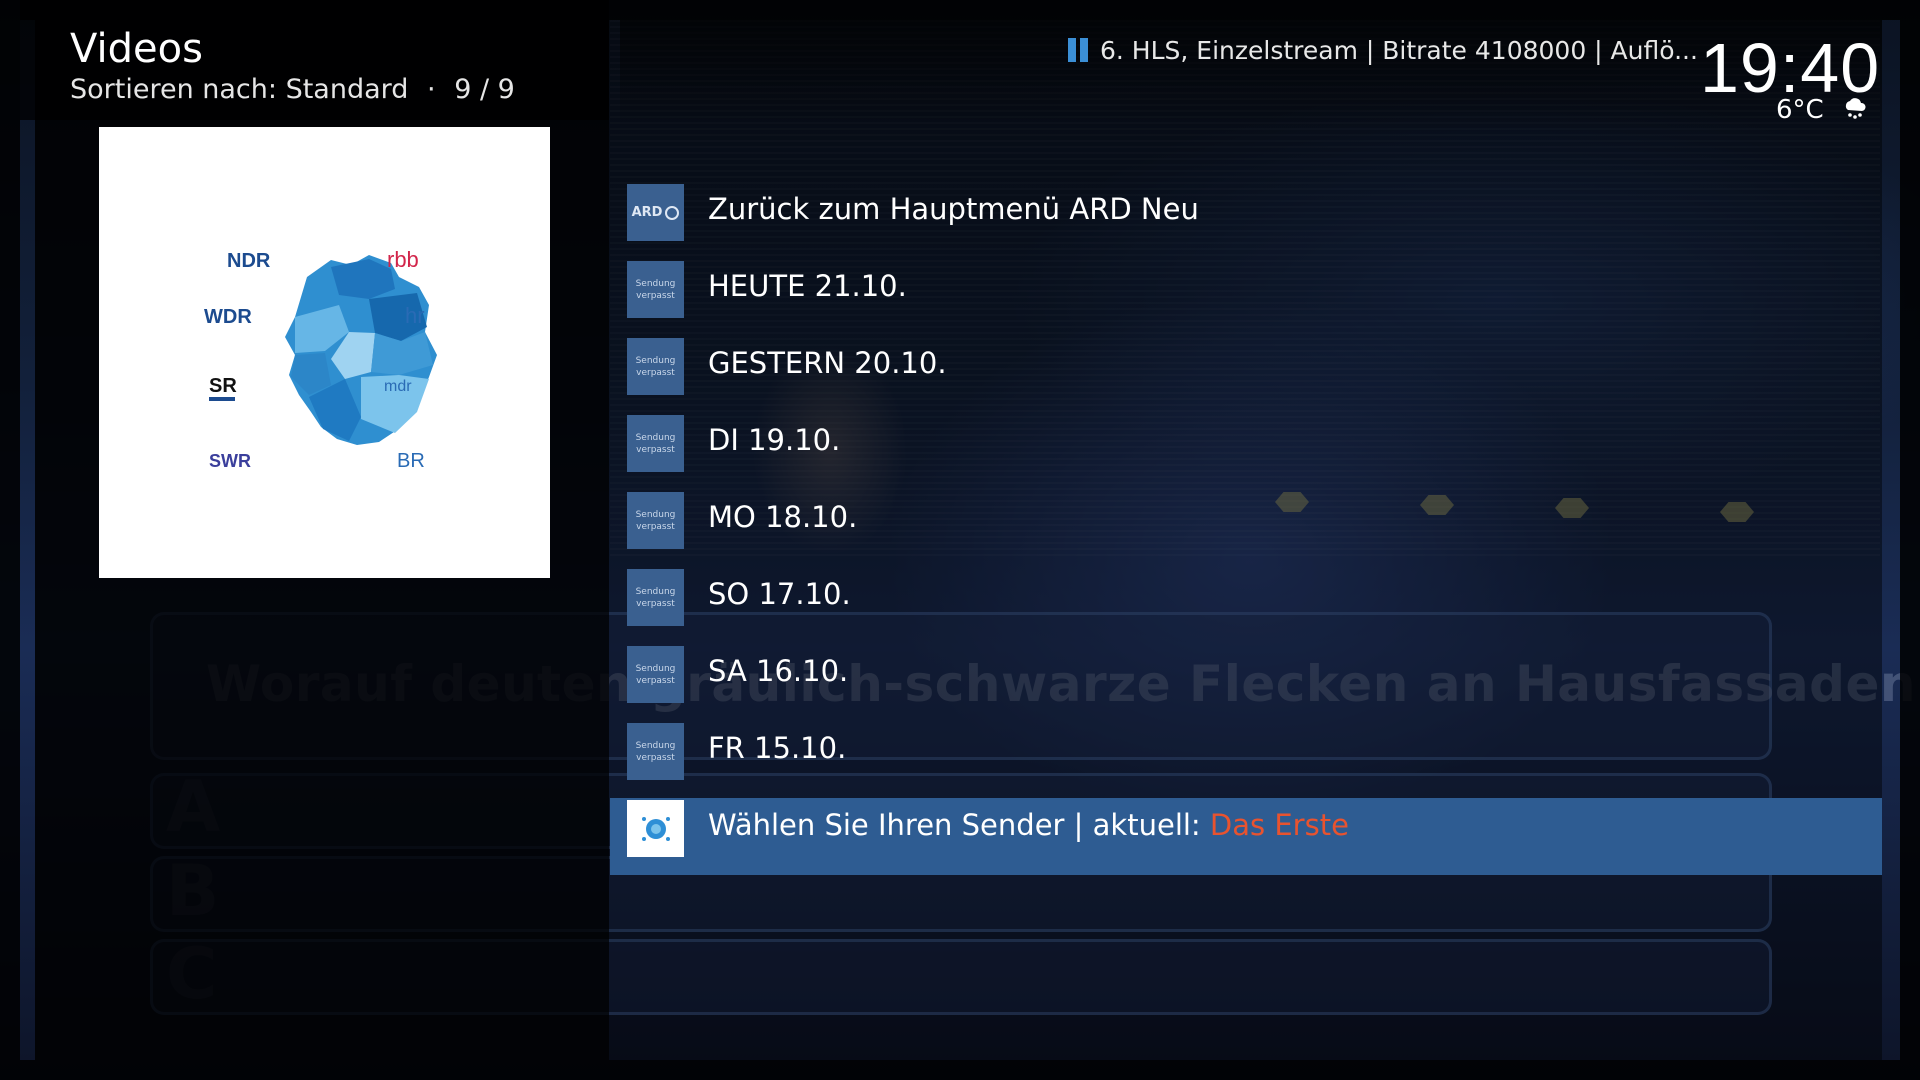 The image size is (1920, 1080). What do you see at coordinates (228, 317) in the screenshot?
I see `station-logo: WDR` at bounding box center [228, 317].